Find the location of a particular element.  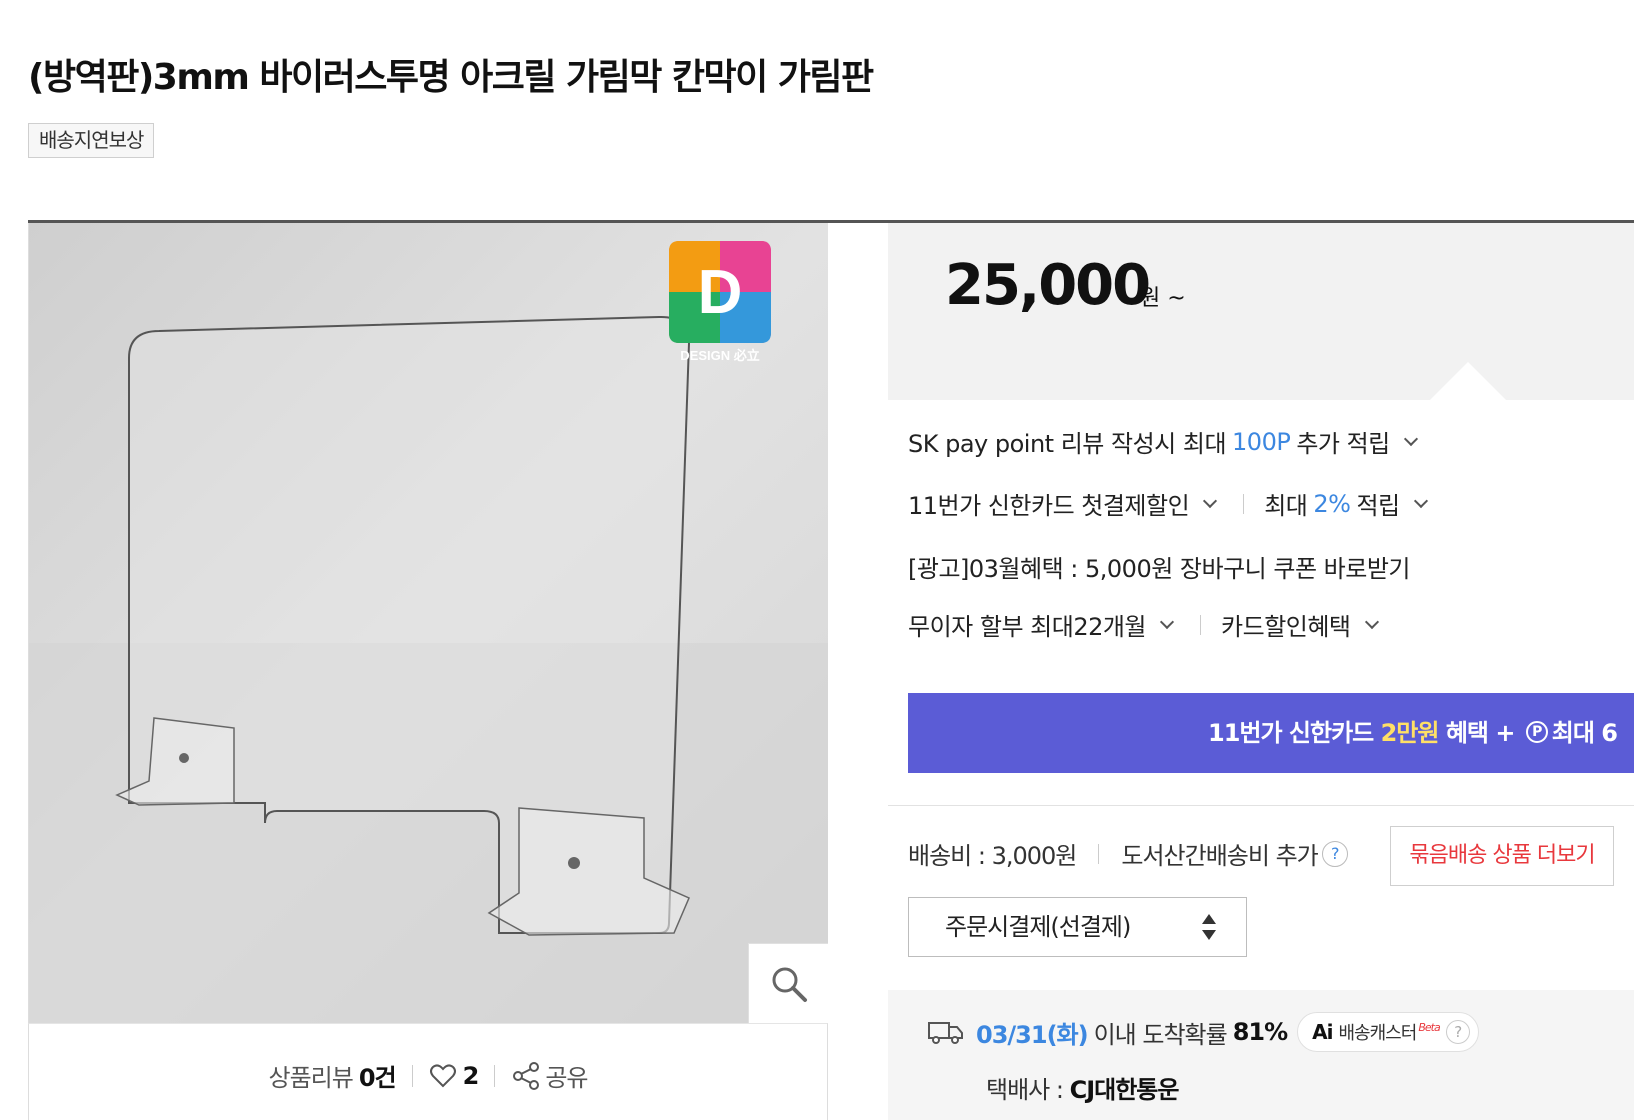

point-icon: P is located at coordinates (1536, 732).